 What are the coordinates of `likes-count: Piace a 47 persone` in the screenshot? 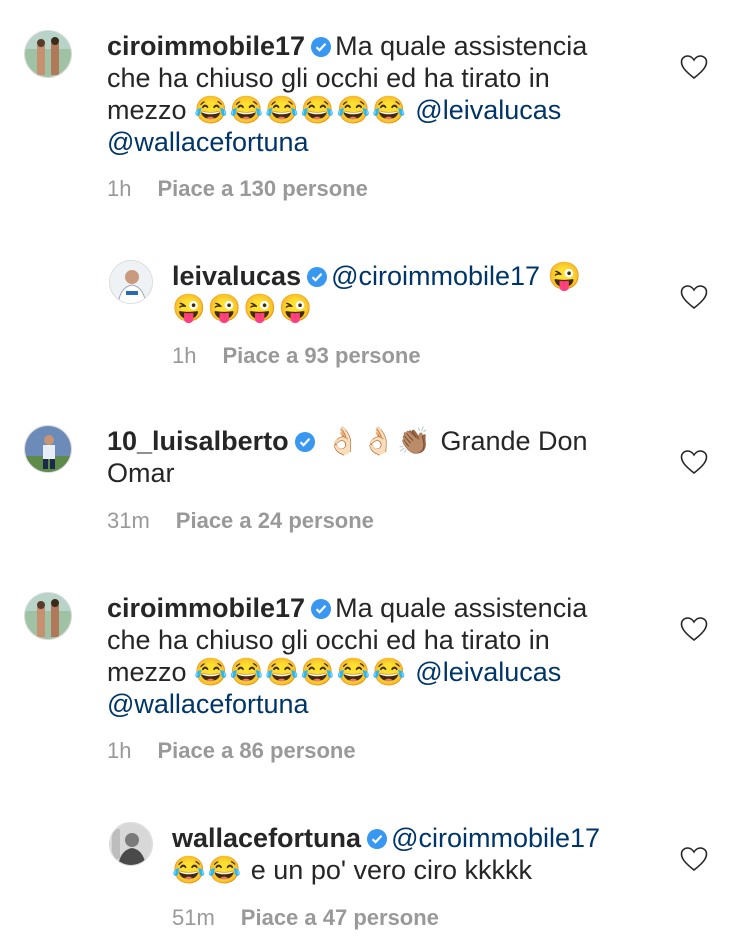 It's located at (340, 917).